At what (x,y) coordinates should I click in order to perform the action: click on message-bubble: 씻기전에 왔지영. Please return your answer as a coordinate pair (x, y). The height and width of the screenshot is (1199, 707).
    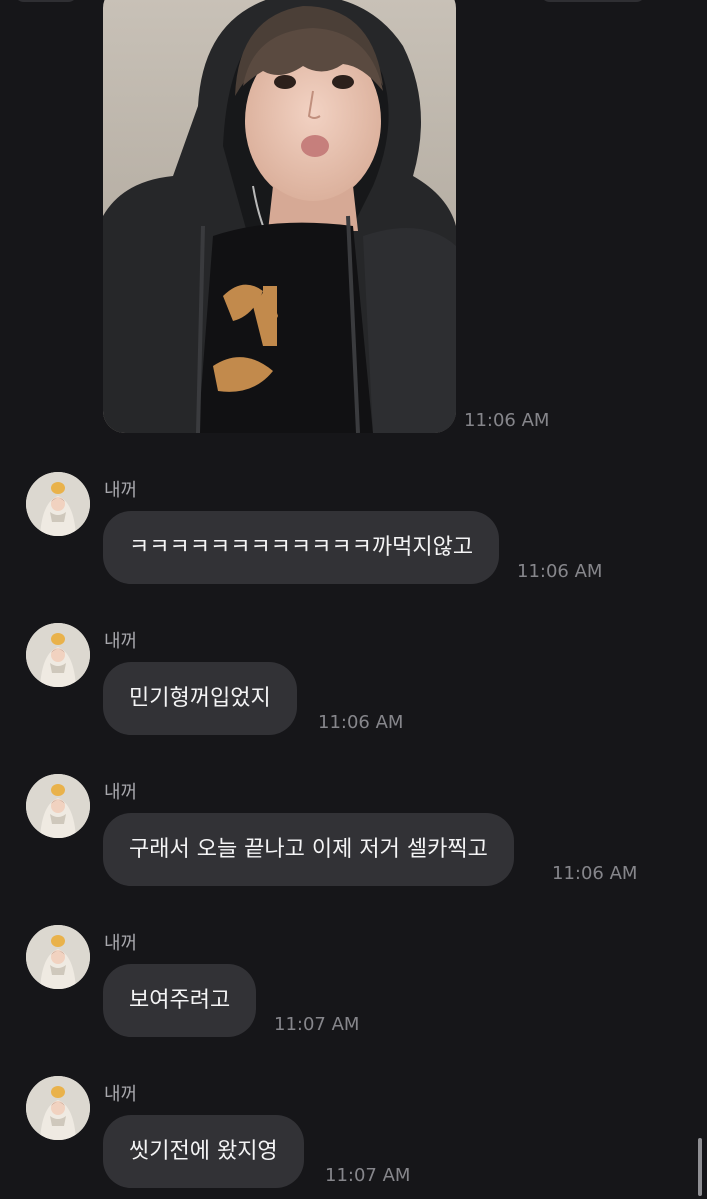
    Looking at the image, I should click on (203, 1151).